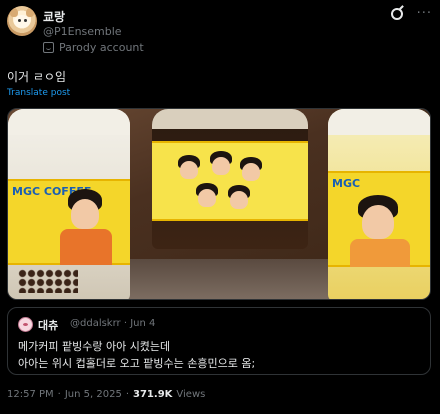  Describe the element at coordinates (219, 31) in the screenshot. I see `post-header: 쿄랑 @P1Ensemble Parody account ···` at that location.